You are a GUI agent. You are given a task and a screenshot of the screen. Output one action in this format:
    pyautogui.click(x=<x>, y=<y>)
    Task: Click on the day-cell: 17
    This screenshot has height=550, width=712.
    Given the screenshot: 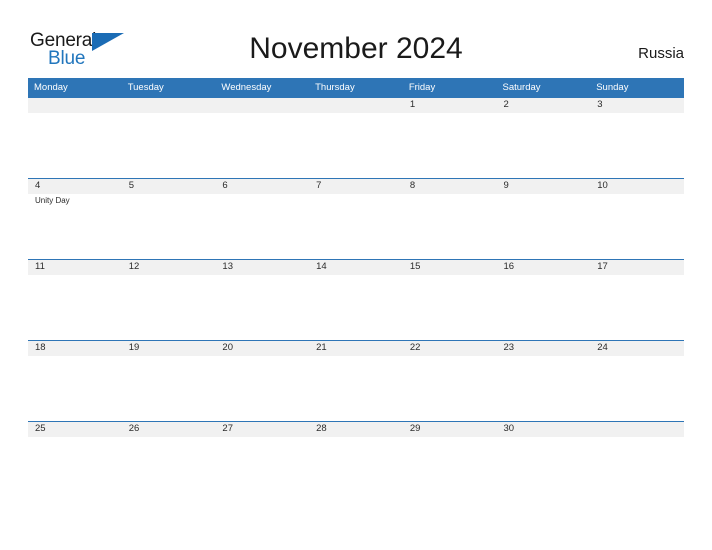 What is the action you would take?
    pyautogui.click(x=637, y=299)
    